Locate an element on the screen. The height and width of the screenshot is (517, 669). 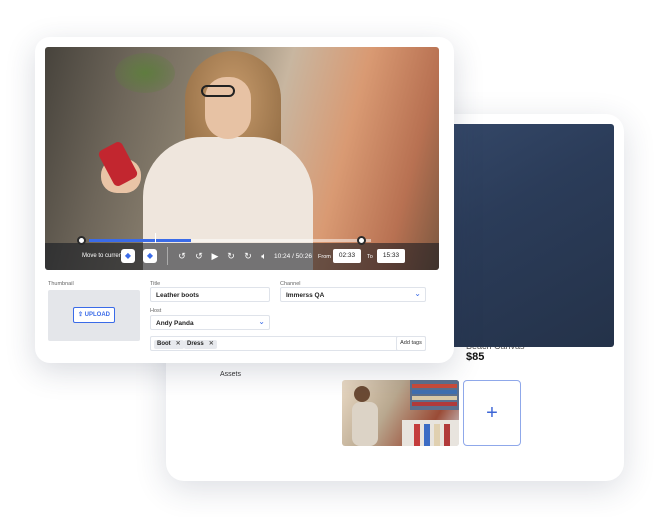
upload-button: ⇪ UPLOAD is located at coordinates (94, 315).